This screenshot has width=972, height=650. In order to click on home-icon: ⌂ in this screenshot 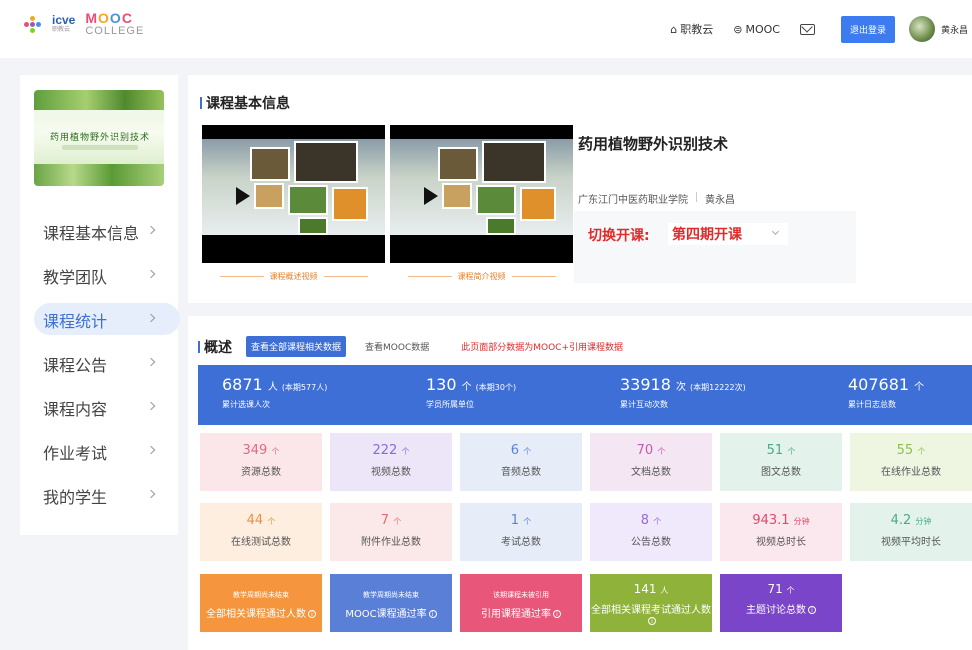, I will do `click(674, 29)`.